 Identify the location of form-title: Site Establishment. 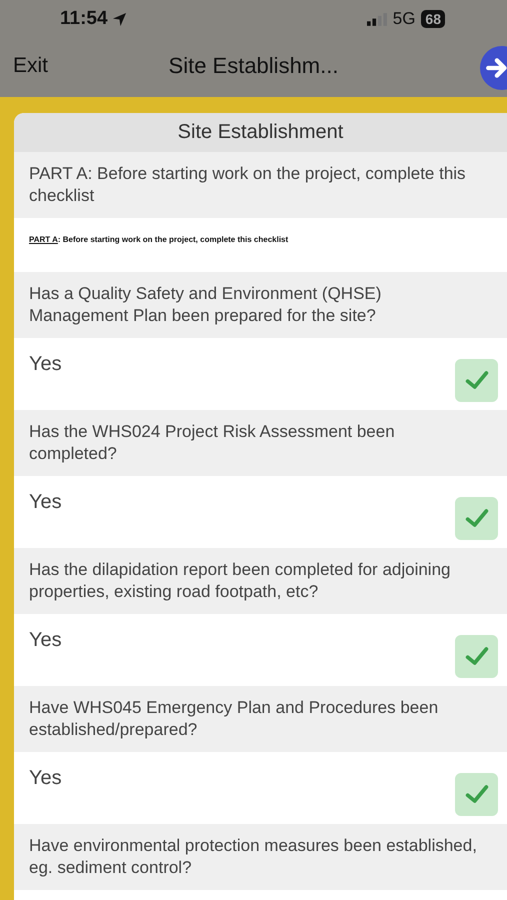
(260, 132).